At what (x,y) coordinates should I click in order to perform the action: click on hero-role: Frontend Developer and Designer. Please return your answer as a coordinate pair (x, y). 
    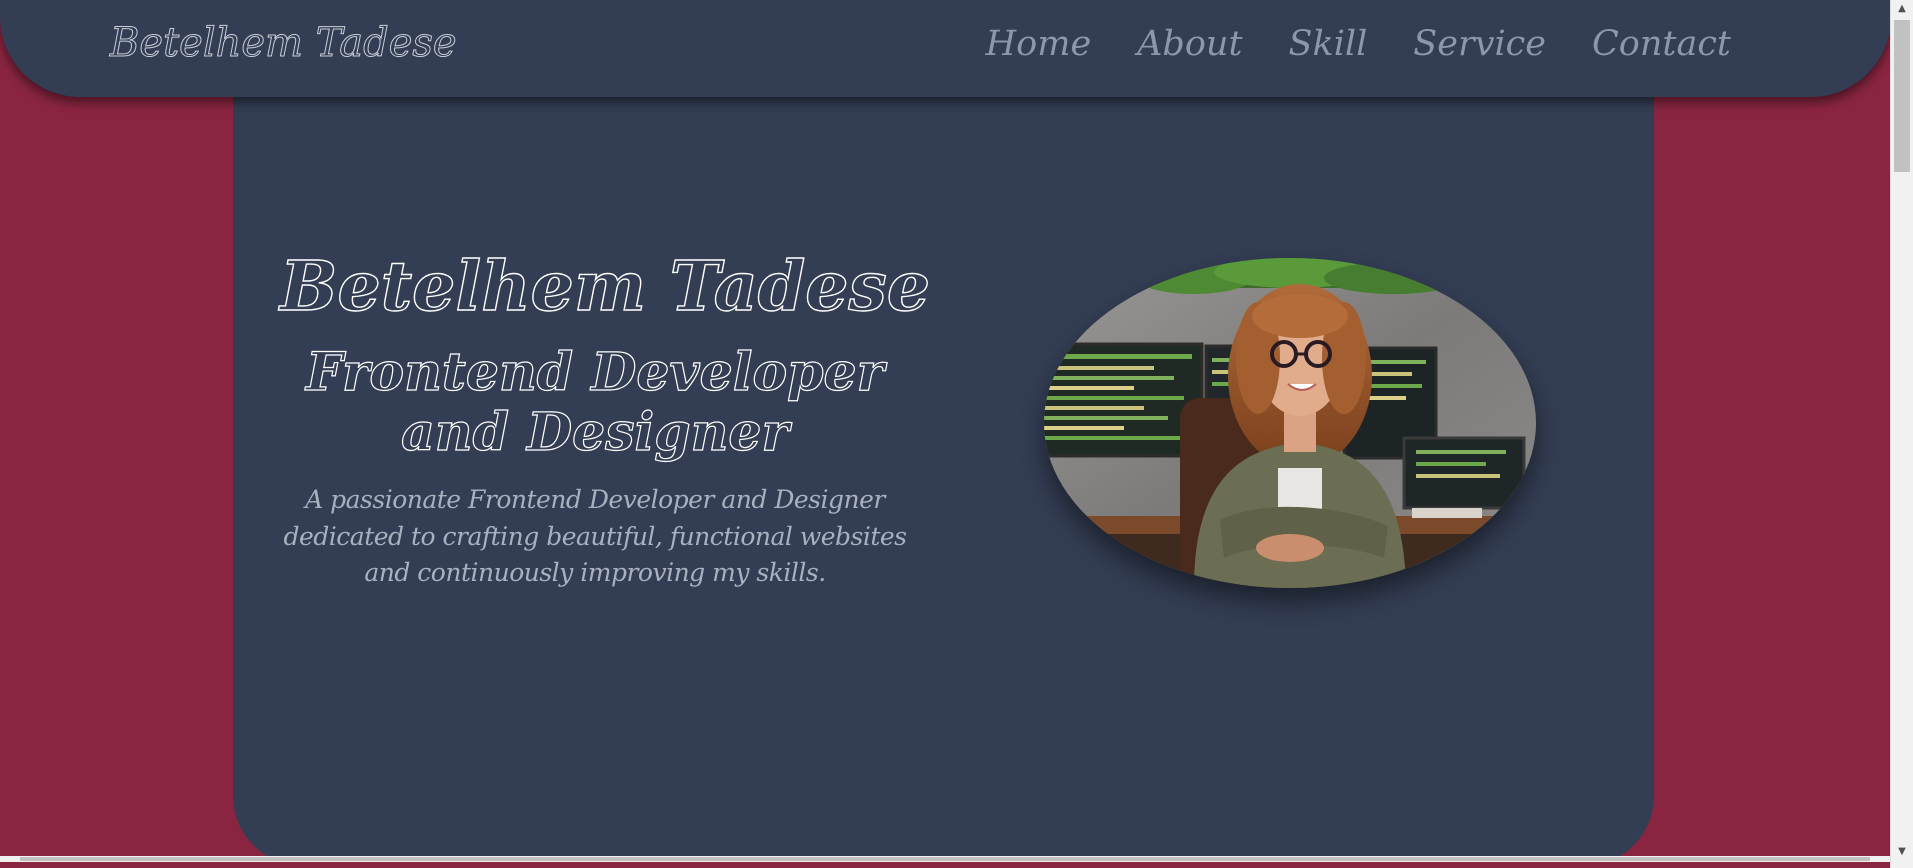
    Looking at the image, I should click on (595, 402).